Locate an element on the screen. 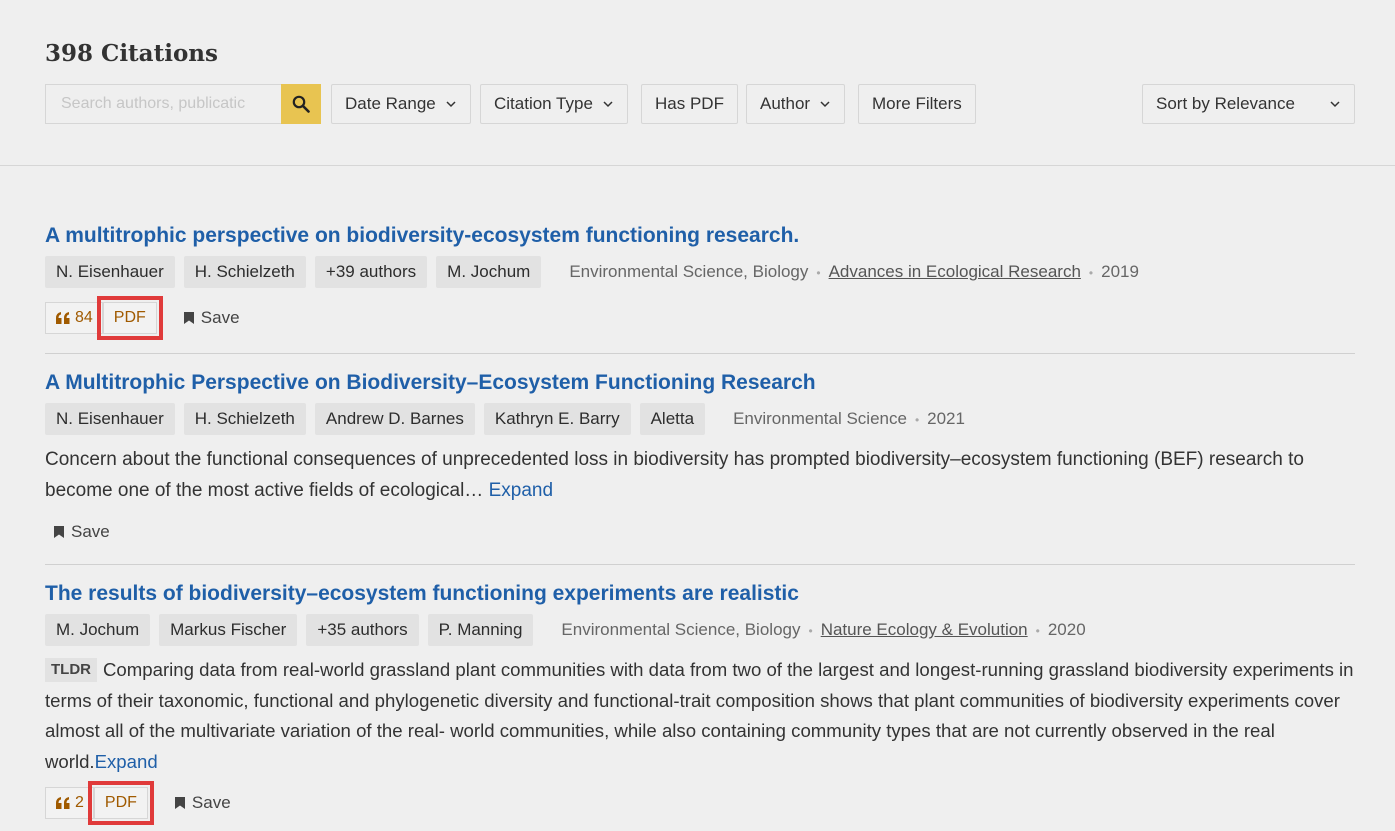 Image resolution: width=1395 pixels, height=831 pixels. citation-count-button: 2 is located at coordinates (69, 803).